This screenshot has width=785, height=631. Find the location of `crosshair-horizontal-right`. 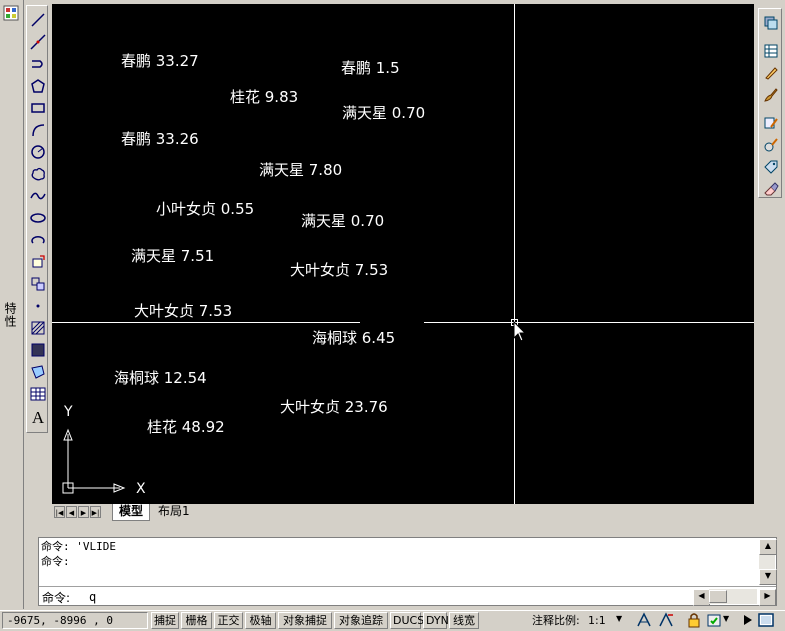

crosshair-horizontal-right is located at coordinates (589, 322).